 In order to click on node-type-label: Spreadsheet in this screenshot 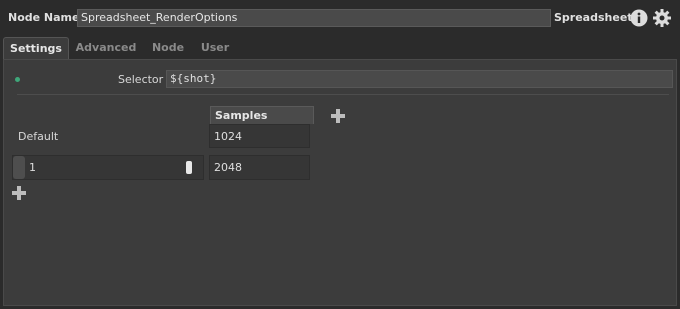, I will do `click(593, 17)`.